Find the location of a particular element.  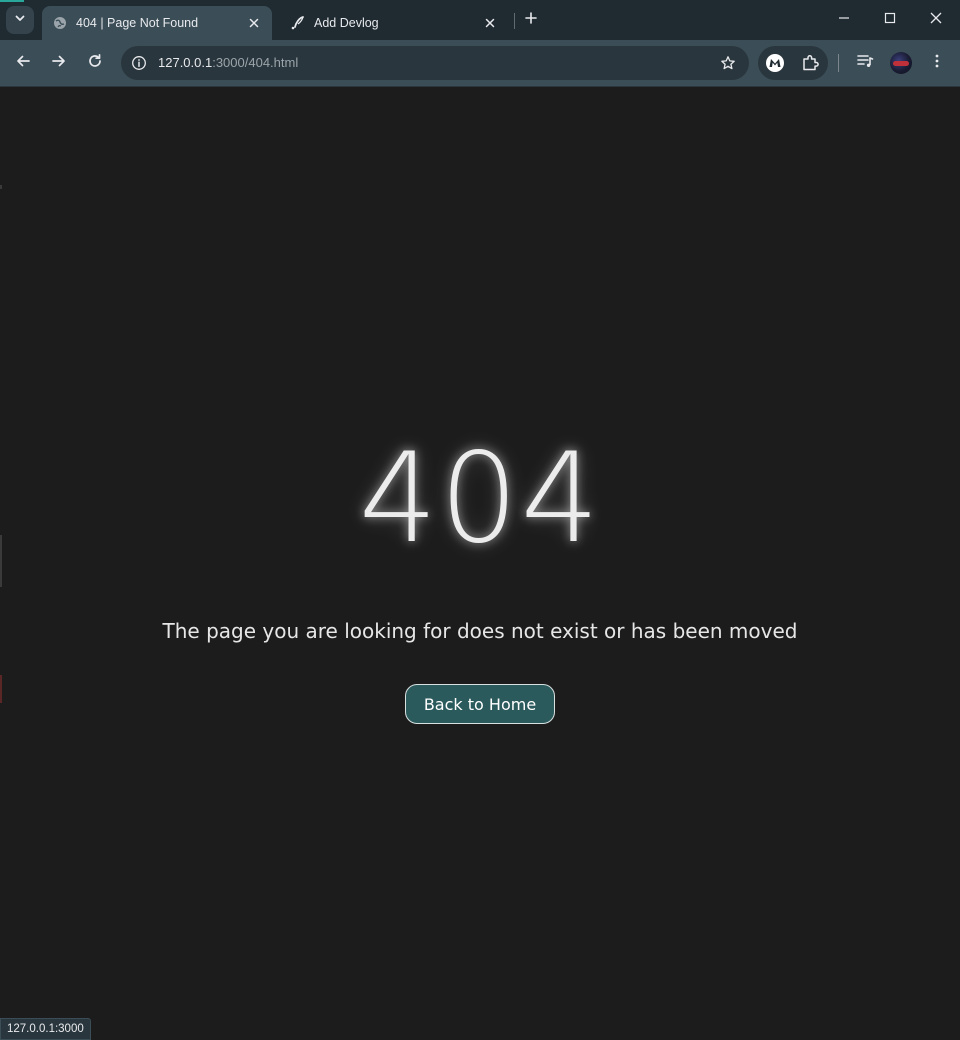

tab-search-button is located at coordinates (20, 20).